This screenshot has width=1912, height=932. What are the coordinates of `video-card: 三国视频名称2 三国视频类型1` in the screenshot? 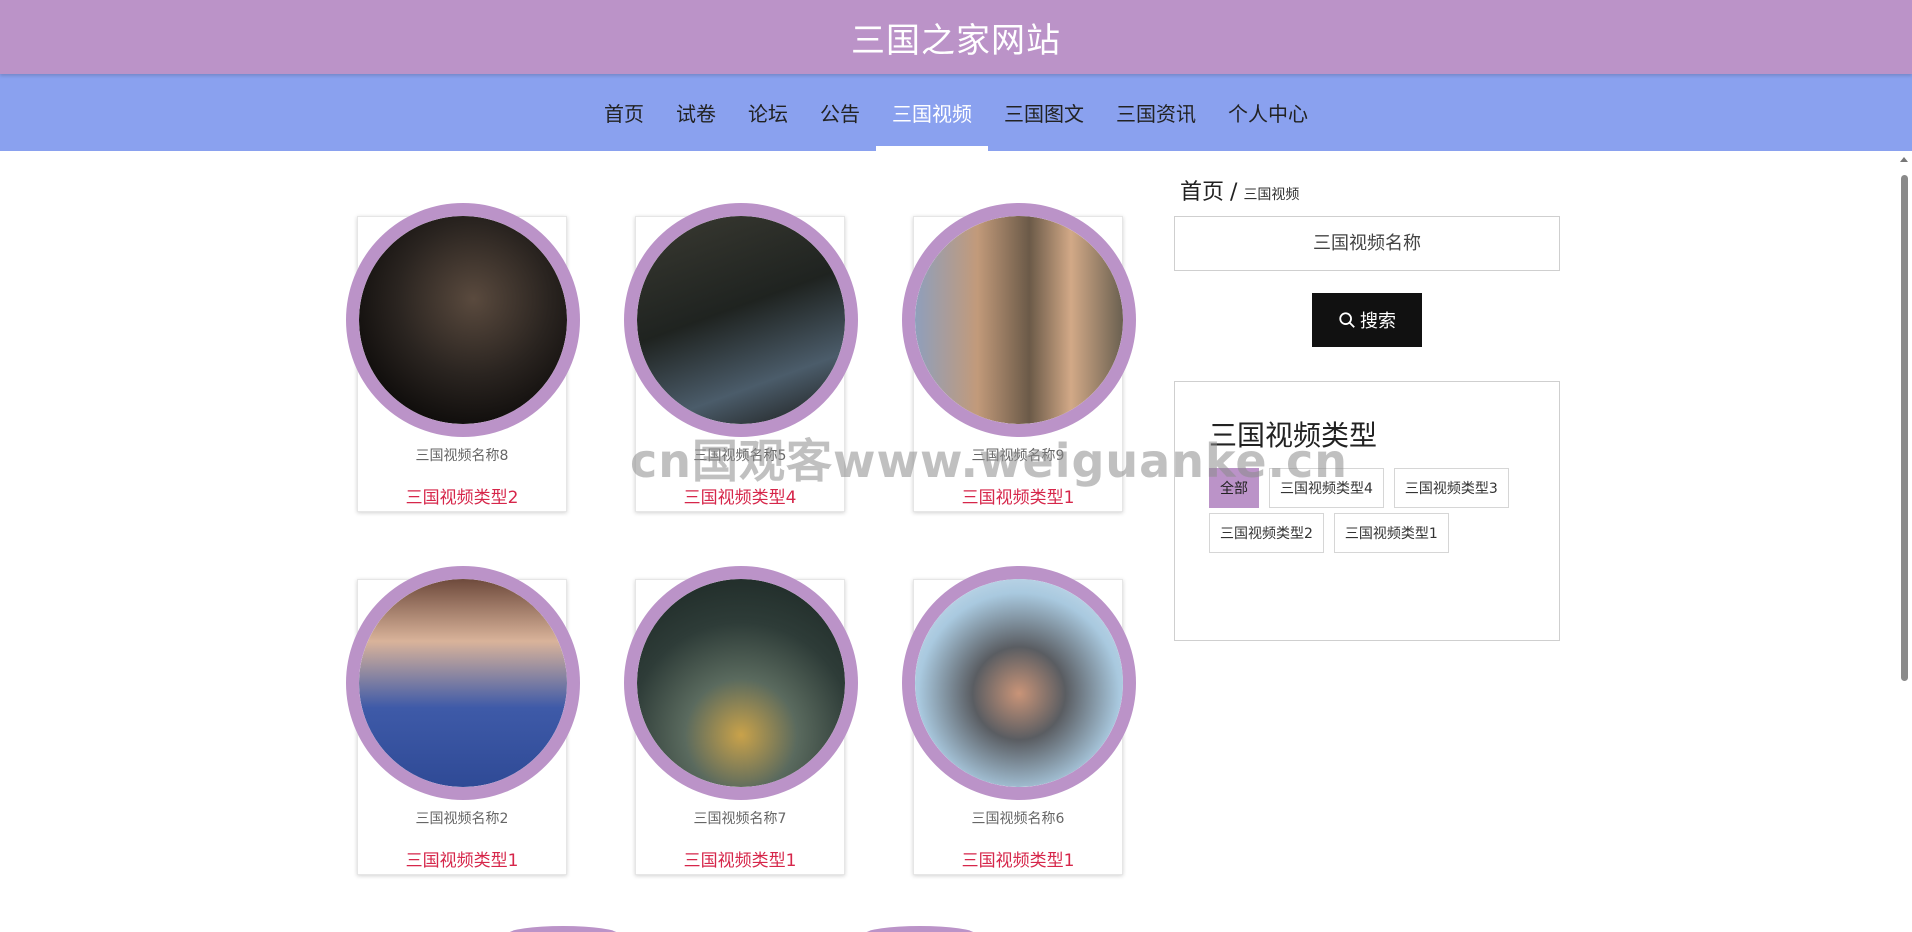 It's located at (463, 720).